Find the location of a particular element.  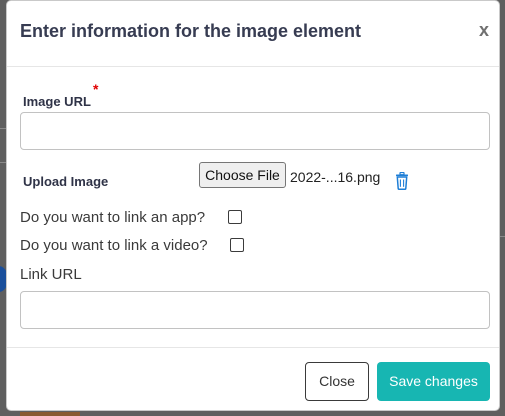

selected-file-name: 2022-...16.png is located at coordinates (335, 177).